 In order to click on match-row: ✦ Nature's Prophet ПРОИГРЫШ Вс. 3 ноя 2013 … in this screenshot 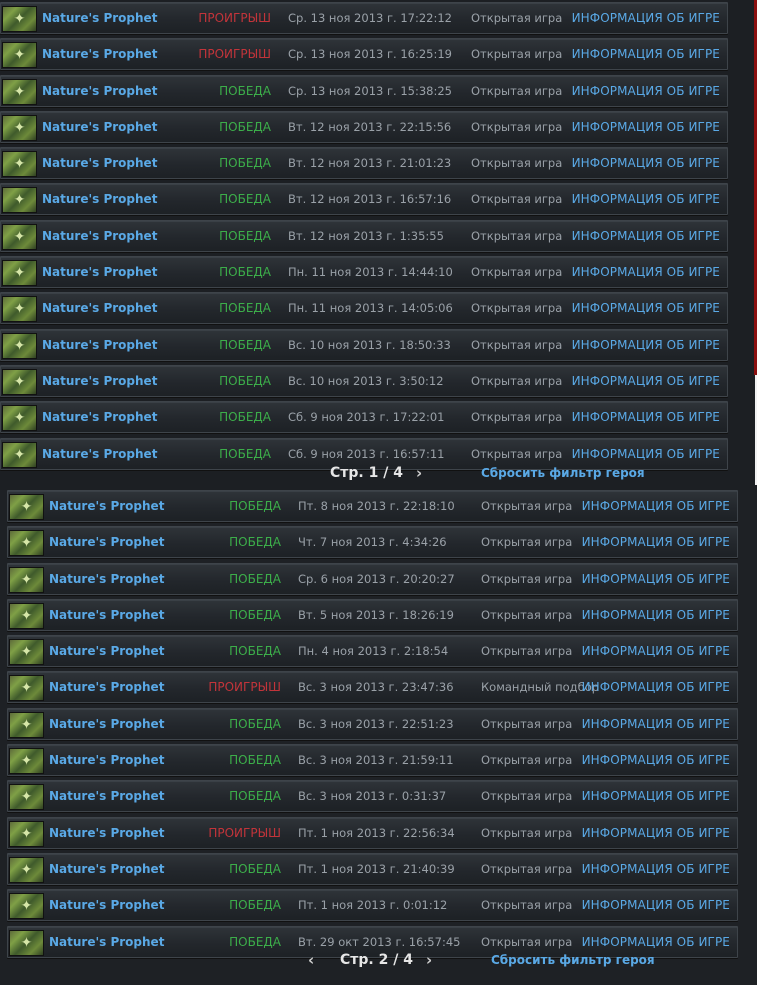, I will do `click(372, 687)`.